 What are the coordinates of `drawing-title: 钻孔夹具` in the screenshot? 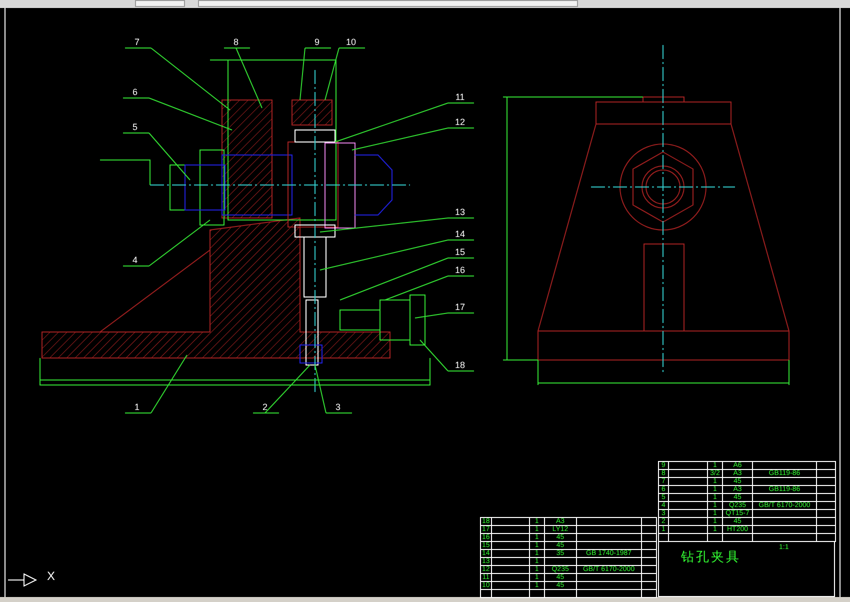 It's located at (711, 557).